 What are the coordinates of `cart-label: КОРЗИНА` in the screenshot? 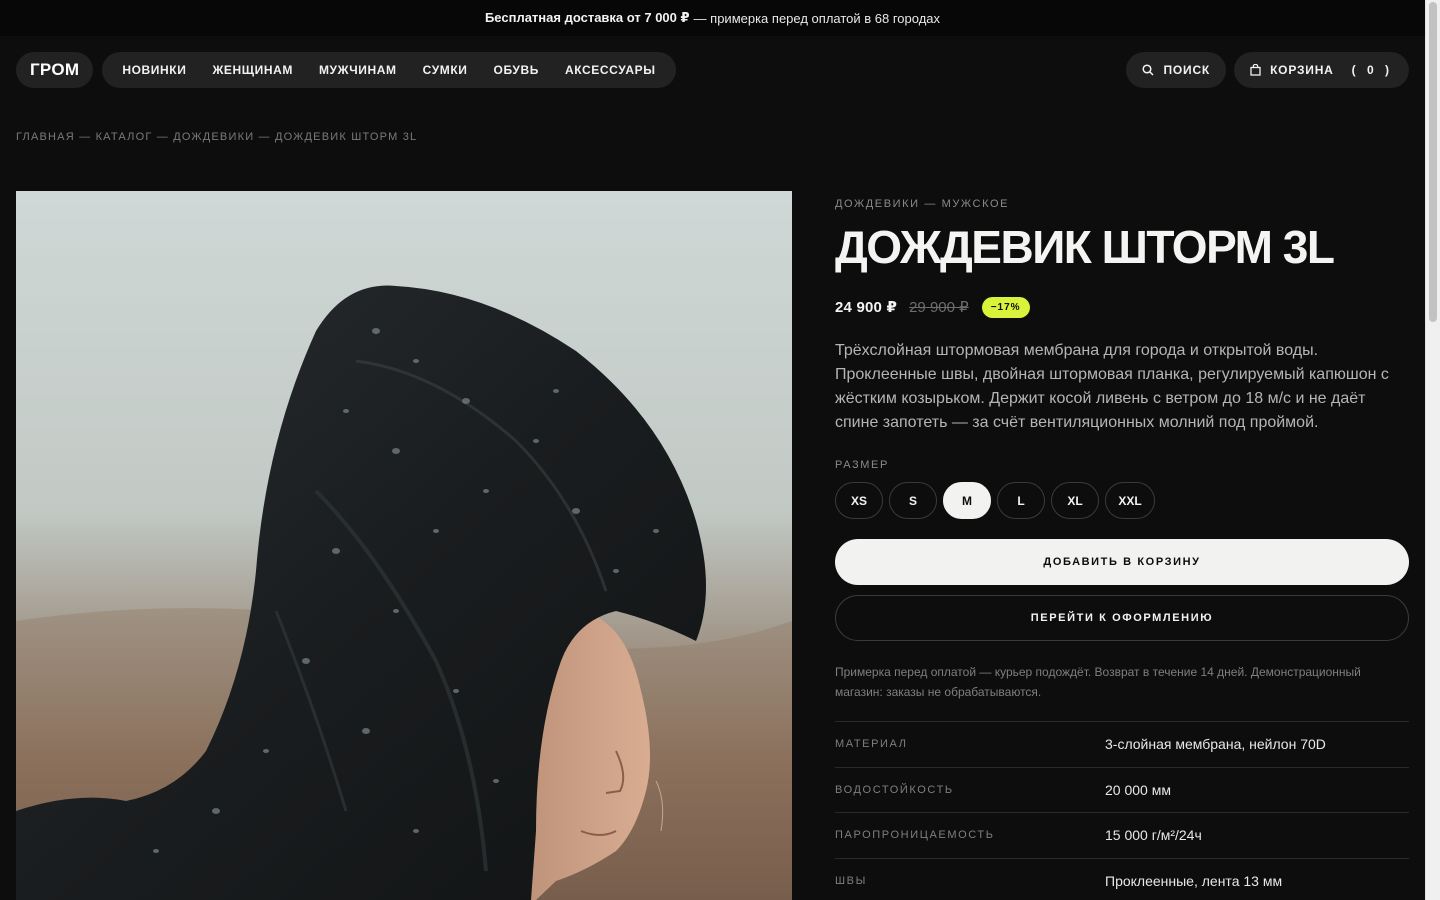 It's located at (1302, 70).